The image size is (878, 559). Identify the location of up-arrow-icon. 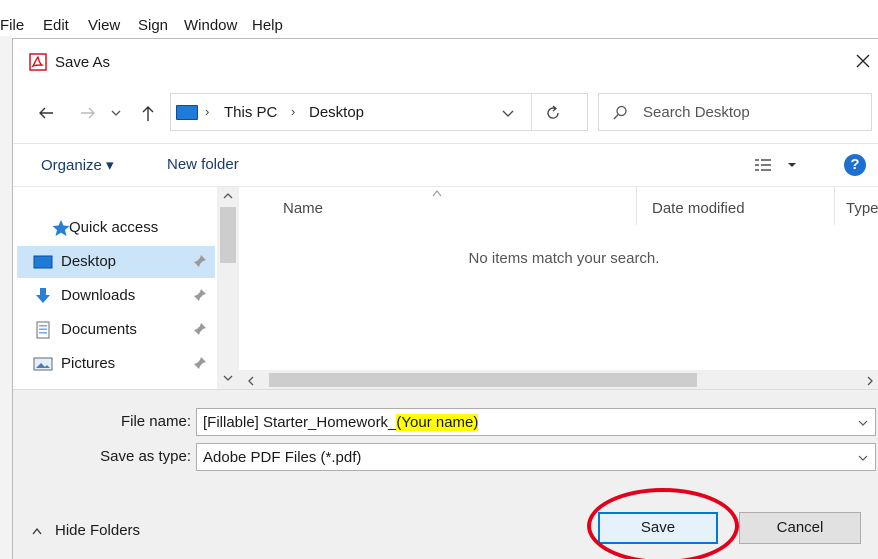
(148, 113).